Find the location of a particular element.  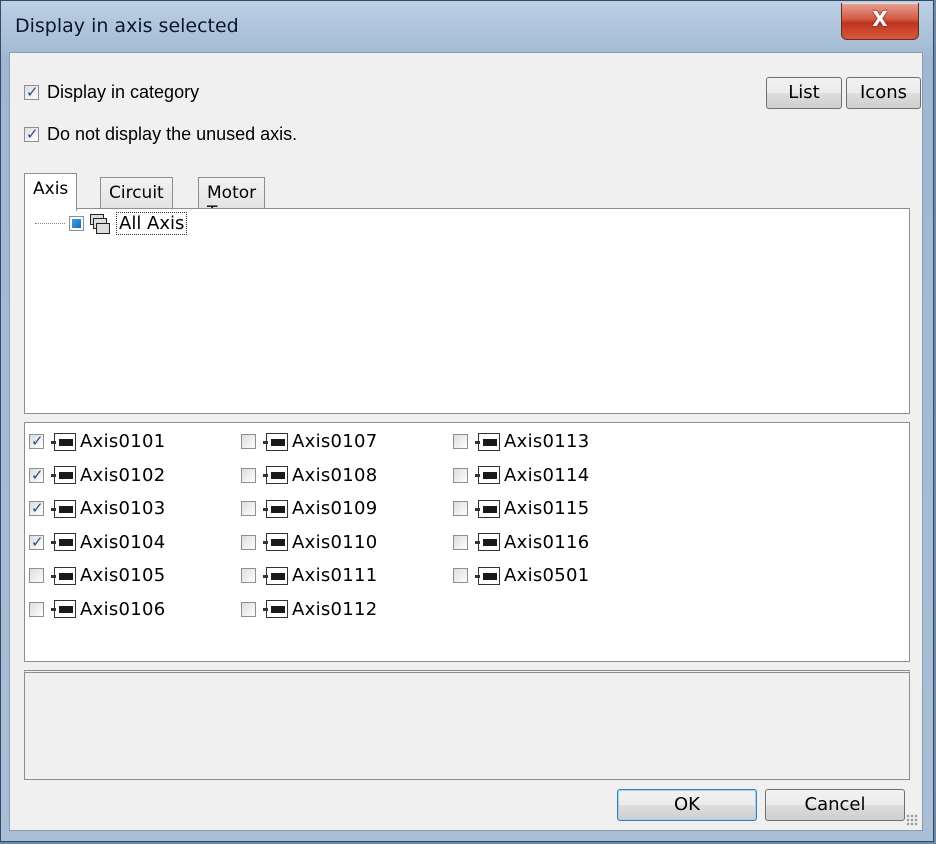

hide-unused-axis-checkbox is located at coordinates (31, 134).